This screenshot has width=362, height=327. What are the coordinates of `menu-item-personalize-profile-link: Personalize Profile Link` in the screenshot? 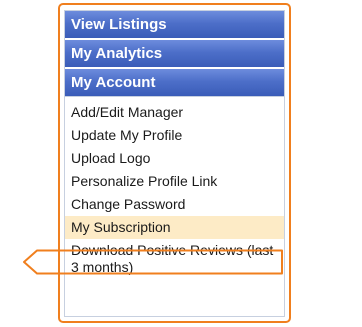 It's located at (174, 181).